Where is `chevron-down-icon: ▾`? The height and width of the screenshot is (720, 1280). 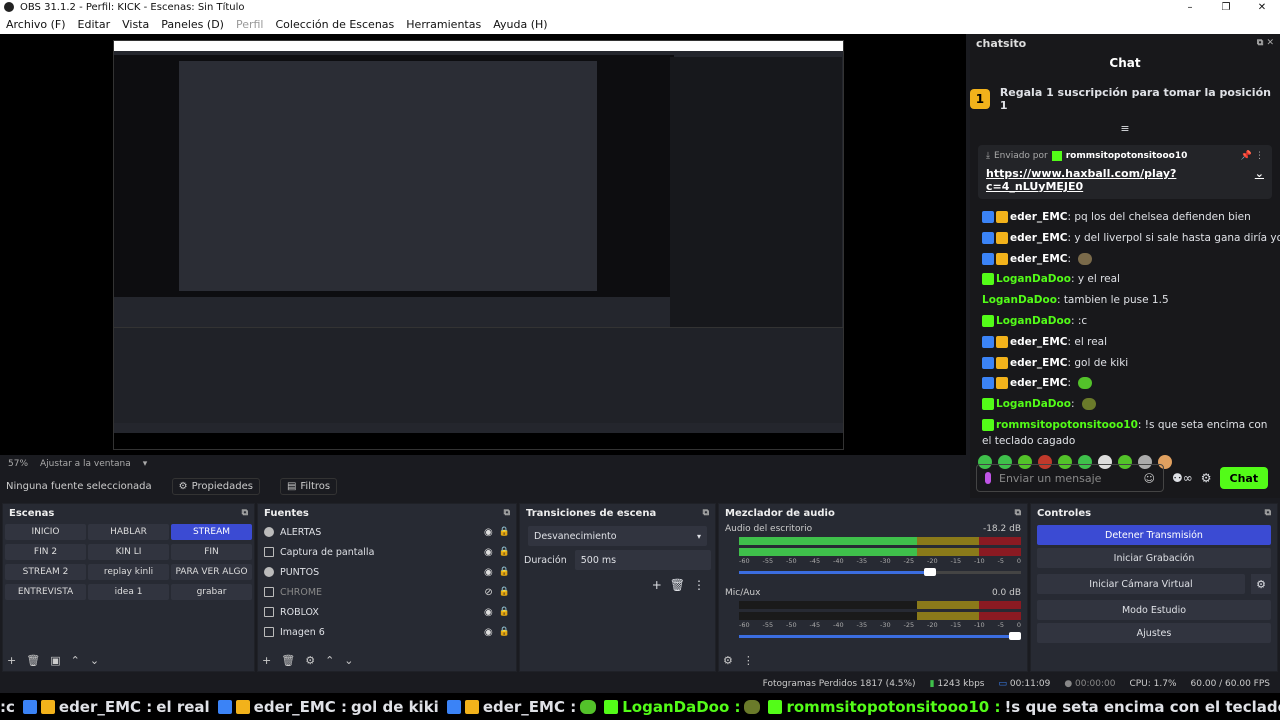
chevron-down-icon: ▾ is located at coordinates (145, 464).